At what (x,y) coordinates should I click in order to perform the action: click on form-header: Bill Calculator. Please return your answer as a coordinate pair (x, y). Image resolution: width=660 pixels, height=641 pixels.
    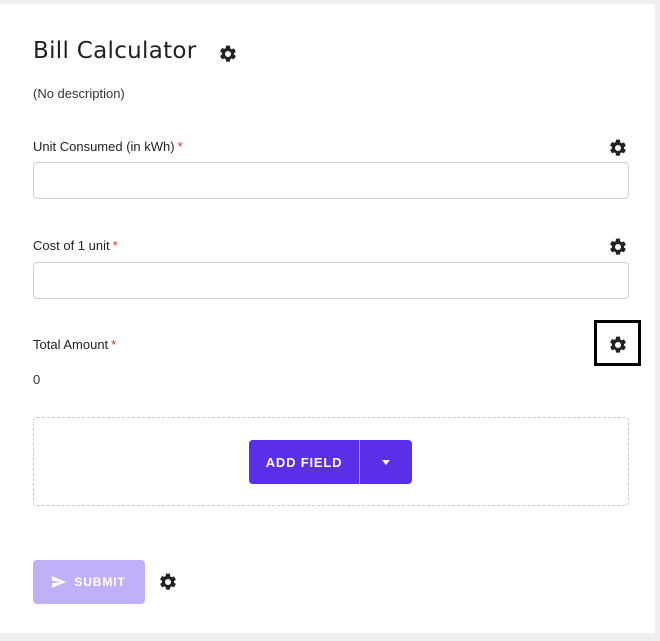
    Looking at the image, I should click on (115, 51).